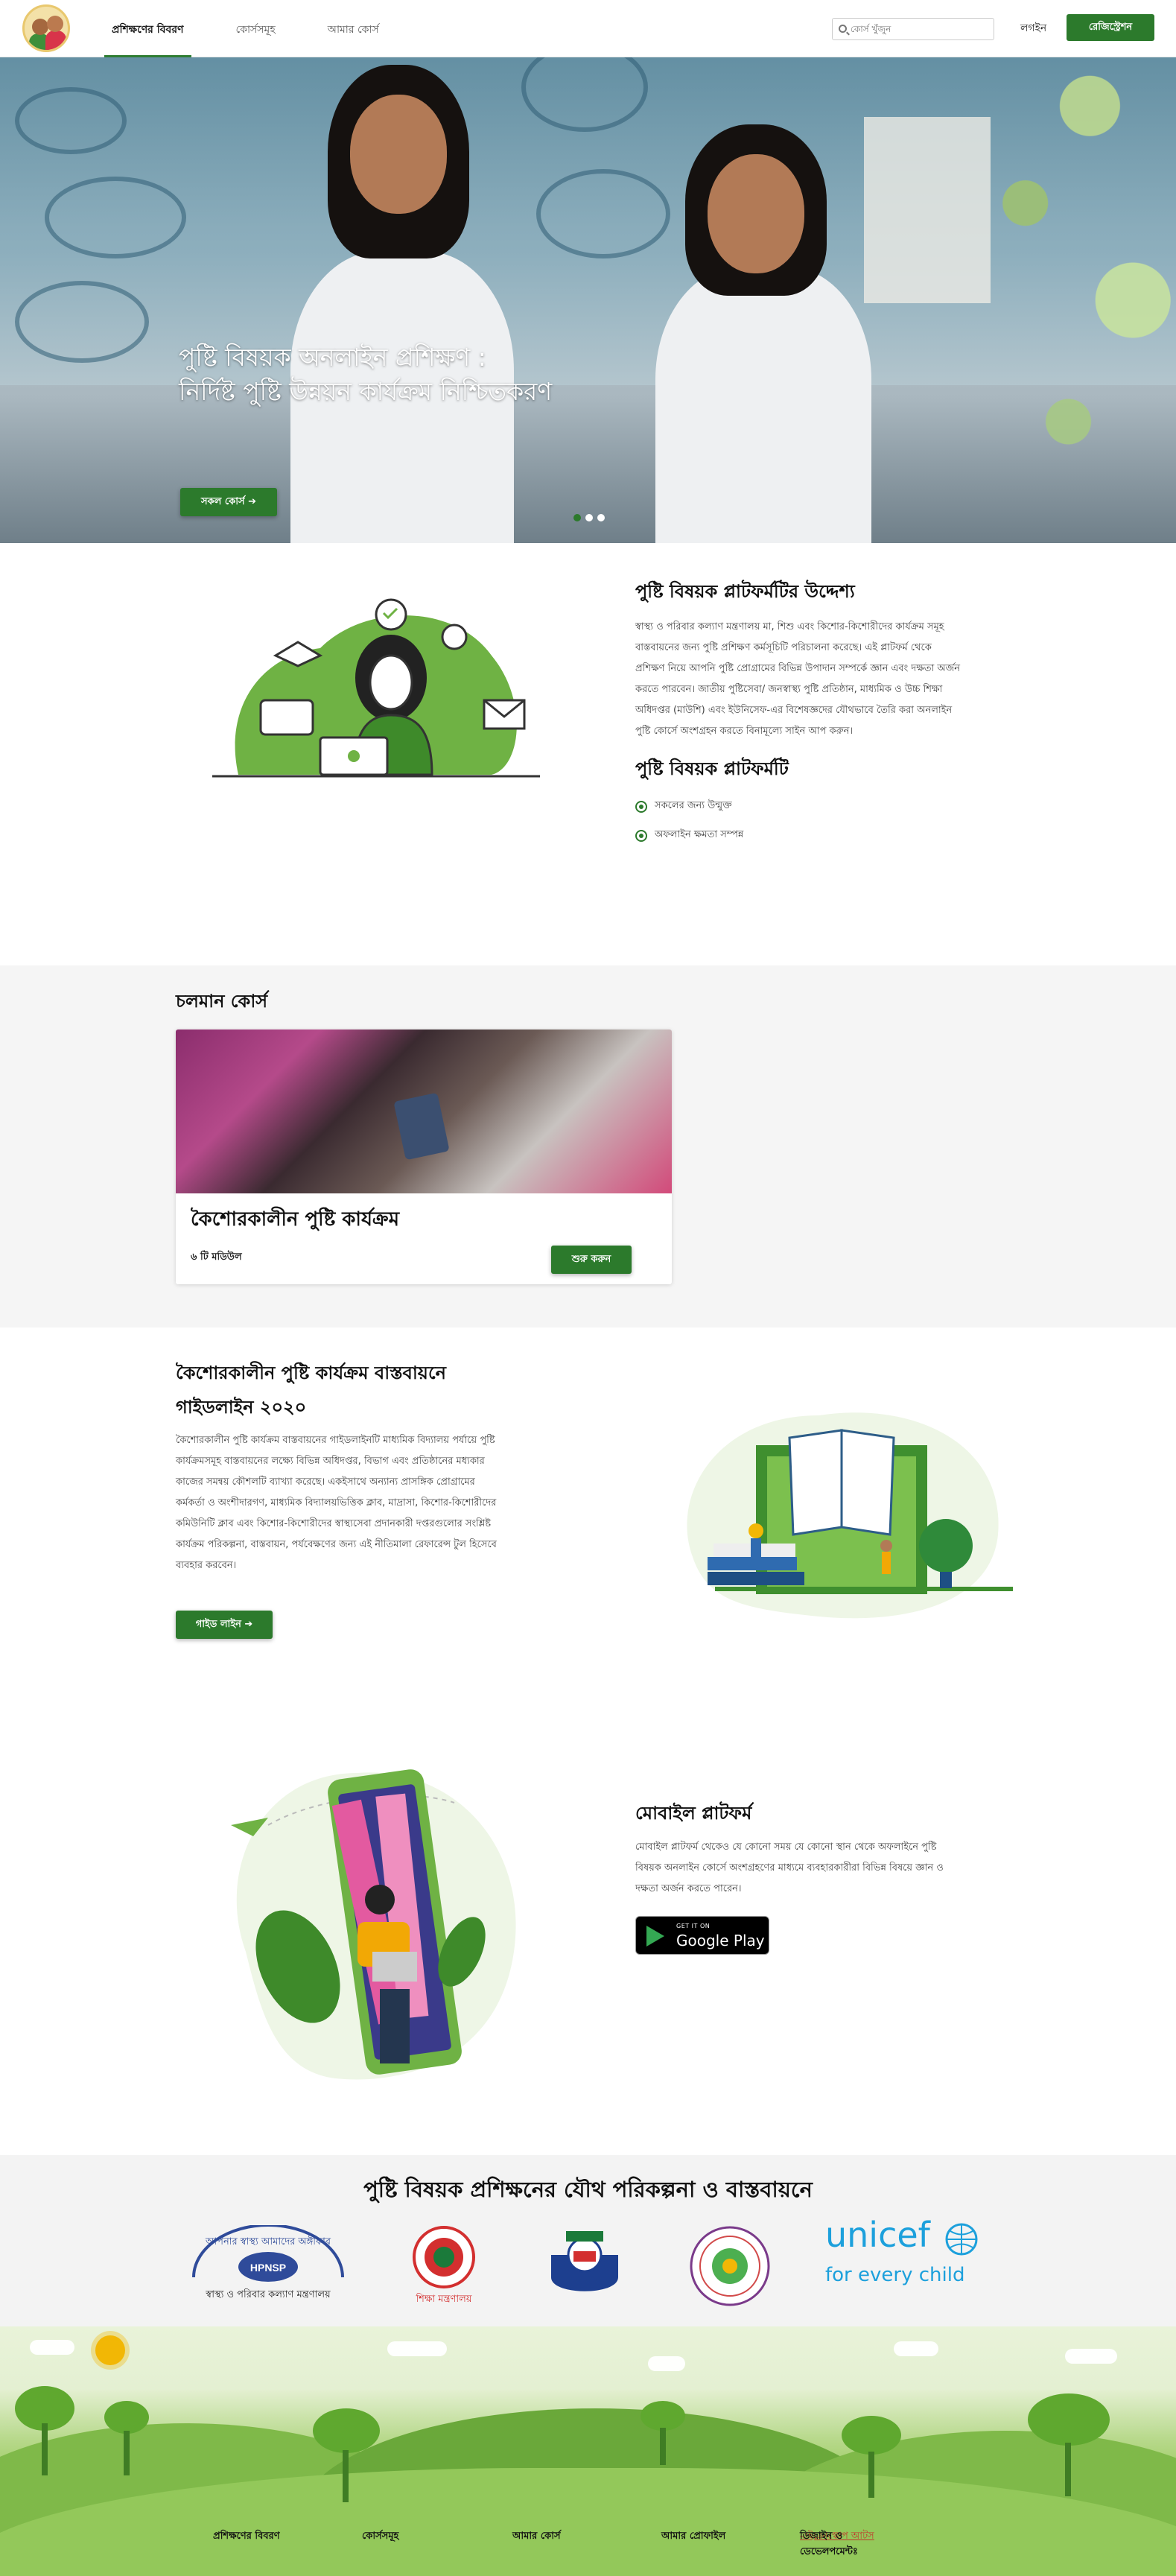 This screenshot has width=1176, height=2576. I want to click on running-title: চলমান কোর্স, so click(222, 1002).